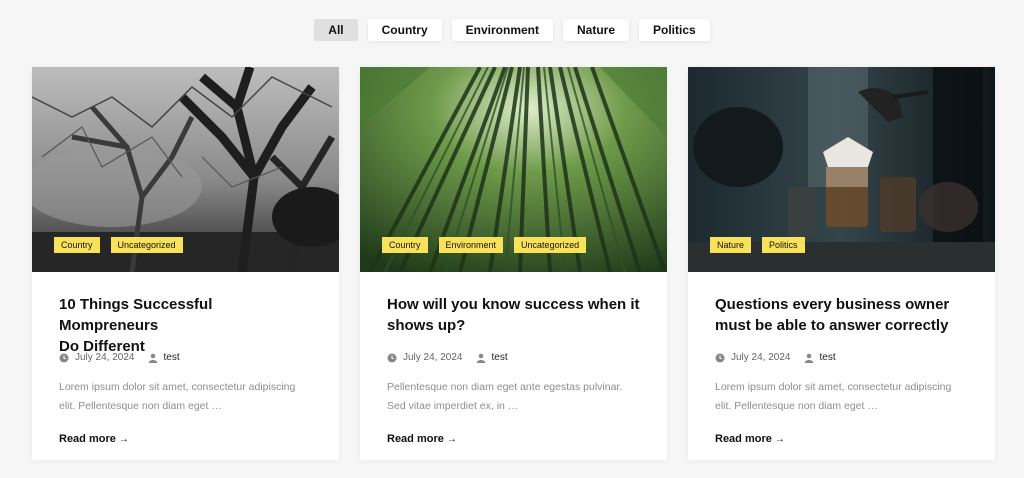 The height and width of the screenshot is (478, 1024). I want to click on post-title-line: Questions every business owner, so click(832, 304).